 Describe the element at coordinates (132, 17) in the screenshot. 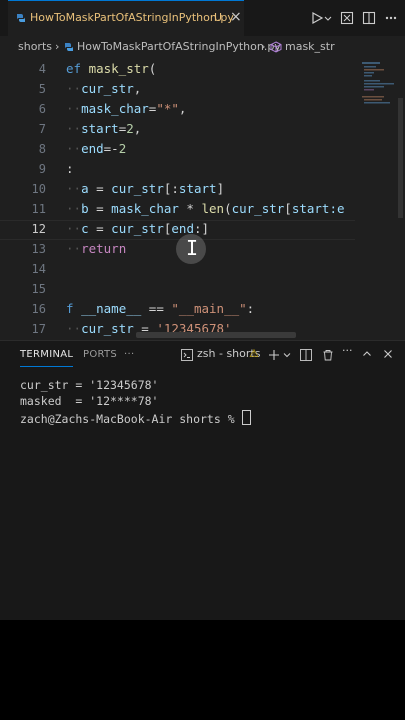

I see `tab-filename: HowToMaskPartOfAStringInPython.py` at that location.